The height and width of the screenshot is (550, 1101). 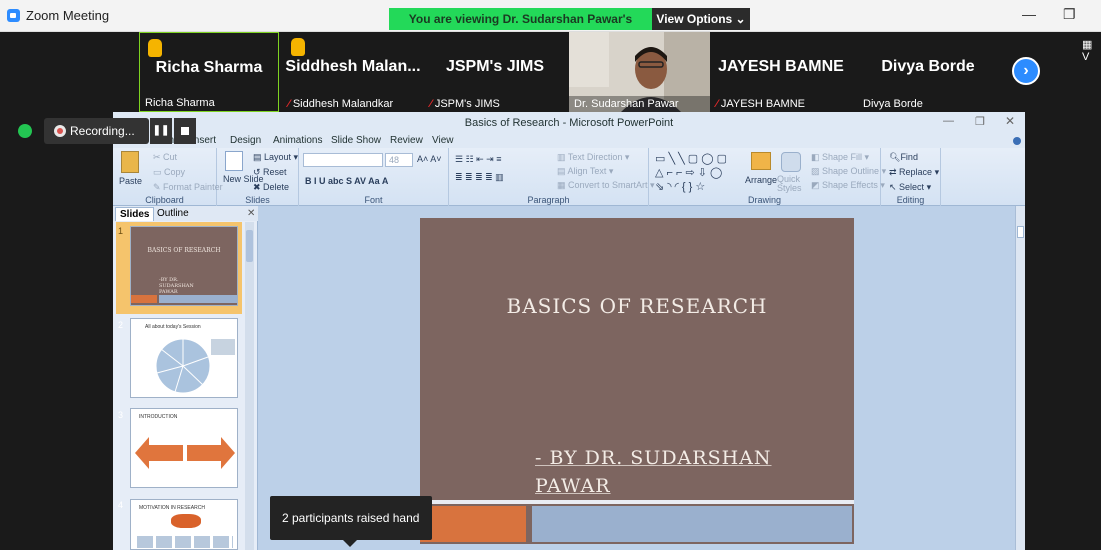 I want to click on tab-design: Design, so click(x=245, y=140).